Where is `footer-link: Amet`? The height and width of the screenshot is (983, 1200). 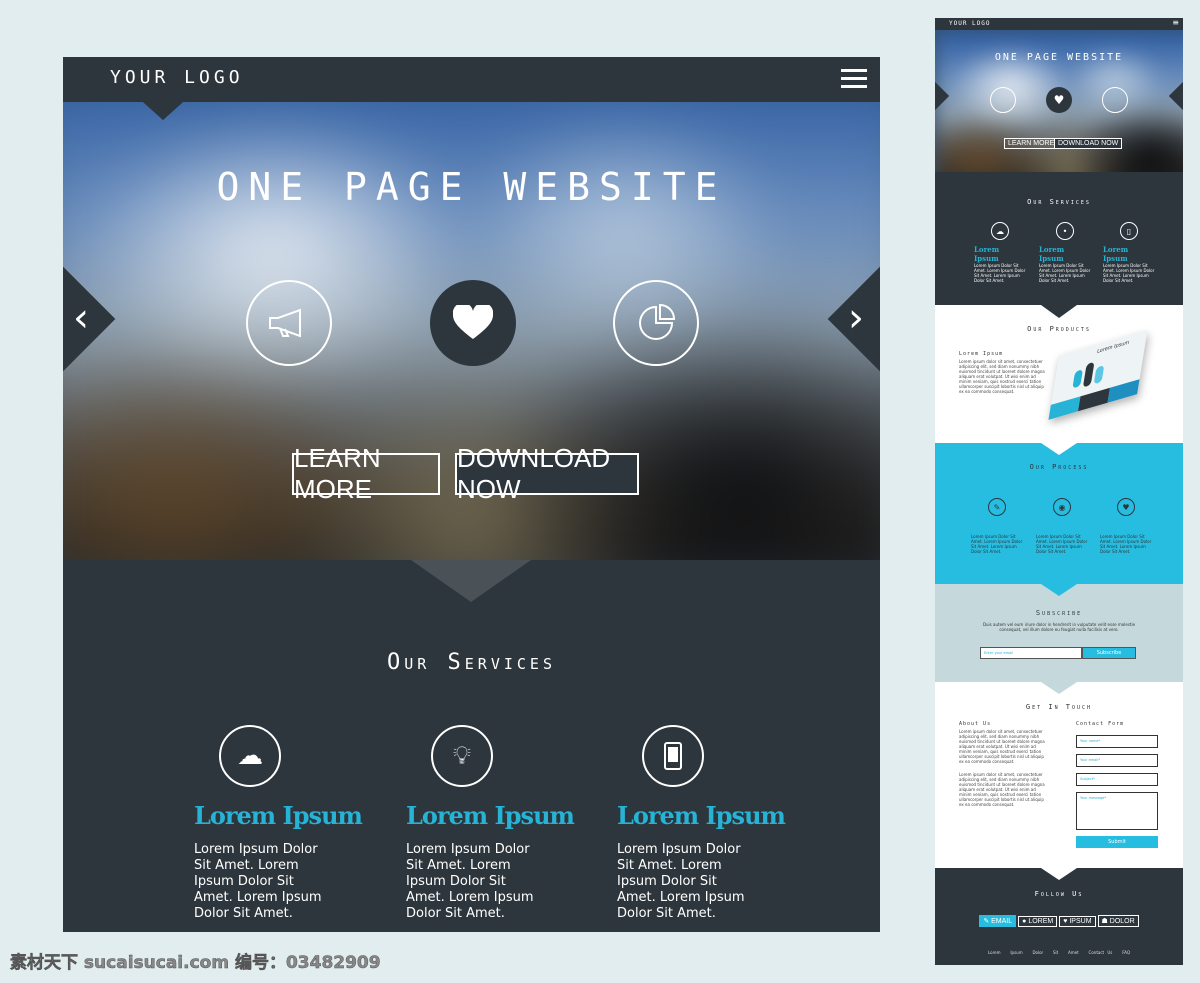 footer-link: Amet is located at coordinates (1073, 952).